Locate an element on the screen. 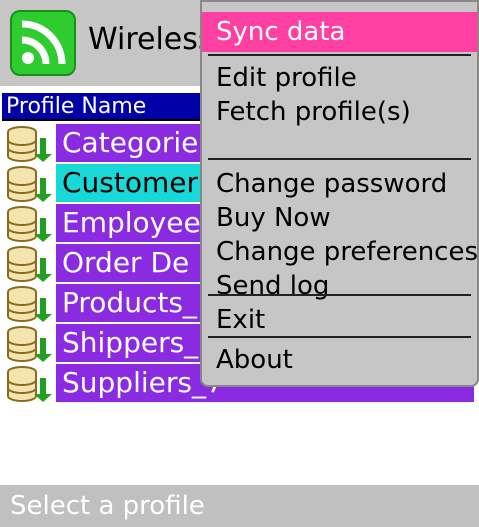  menu-item-about: About is located at coordinates (339, 360).